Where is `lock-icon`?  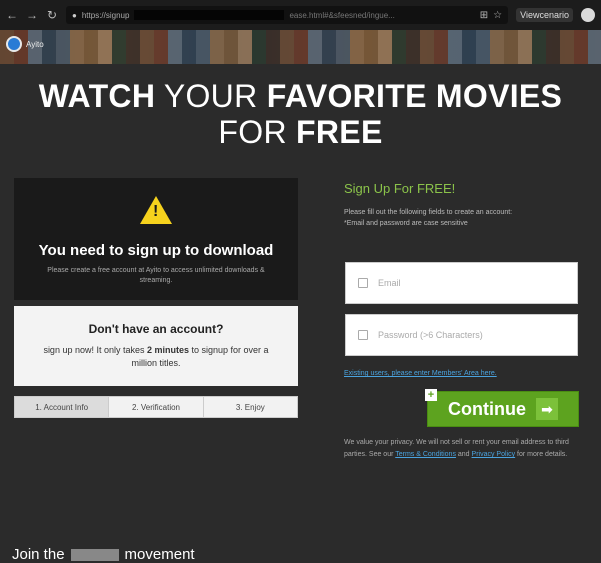
lock-icon is located at coordinates (363, 335).